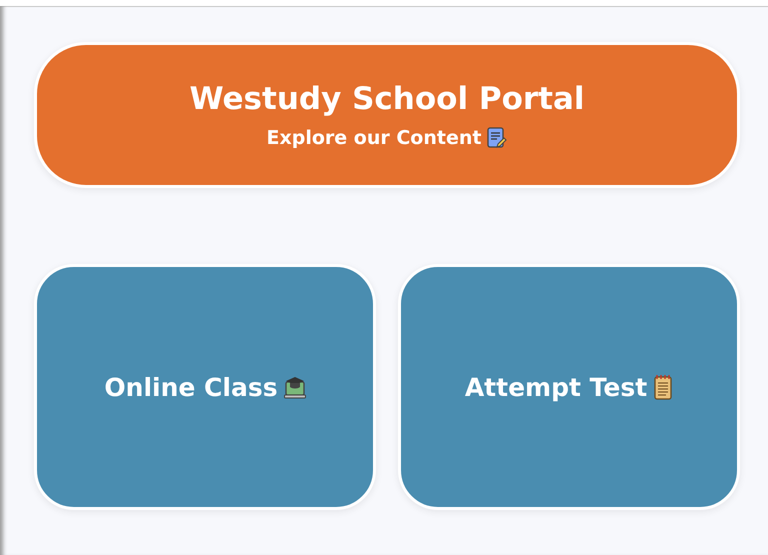 Image resolution: width=768 pixels, height=555 pixels. What do you see at coordinates (663, 387) in the screenshot?
I see `notepad-icon` at bounding box center [663, 387].